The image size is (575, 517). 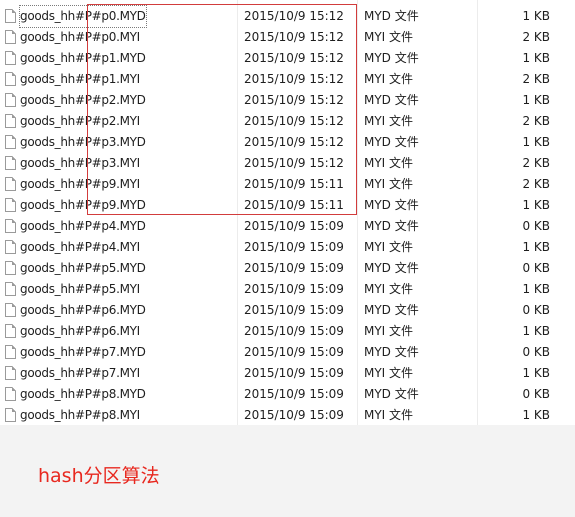 What do you see at coordinates (83, 226) in the screenshot?
I see `file-name: goods_hh#P#p4.MYD` at bounding box center [83, 226].